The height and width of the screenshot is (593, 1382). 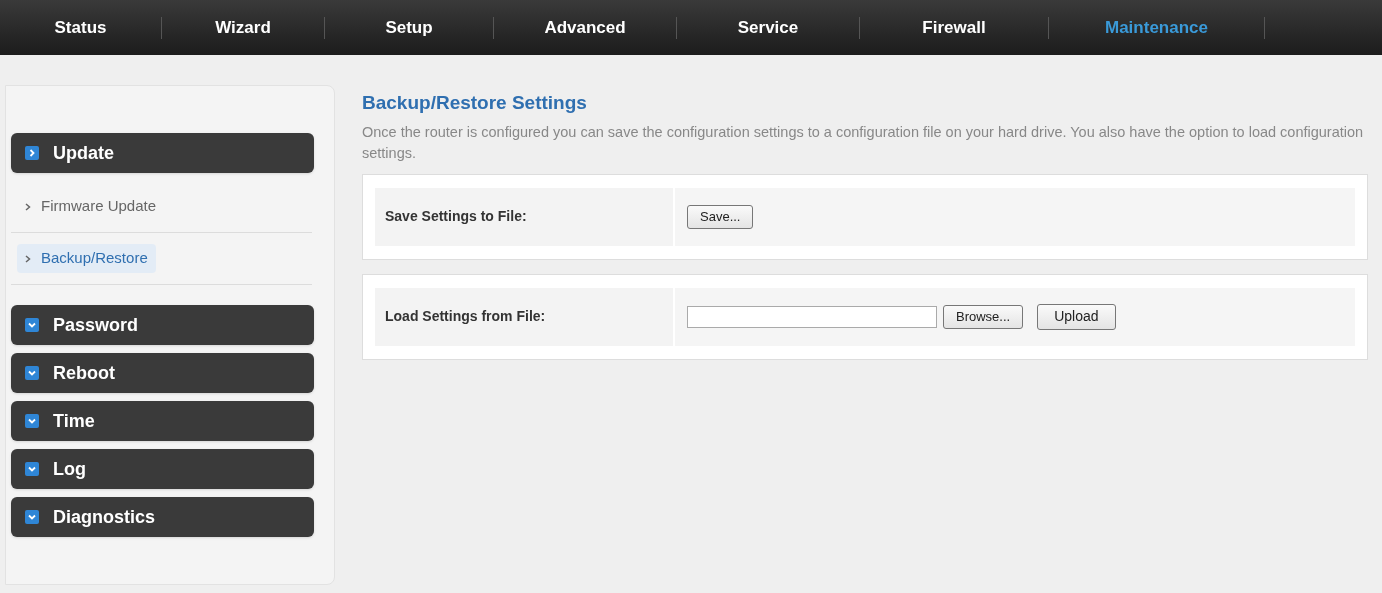 What do you see at coordinates (475, 103) in the screenshot?
I see `page-title: Backup/Restore Settings` at bounding box center [475, 103].